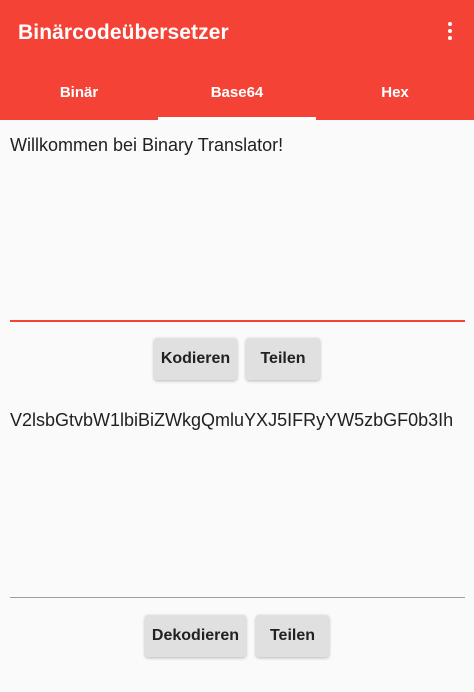 The height and width of the screenshot is (692, 474). I want to click on tab-hex-label: Hex, so click(395, 92).